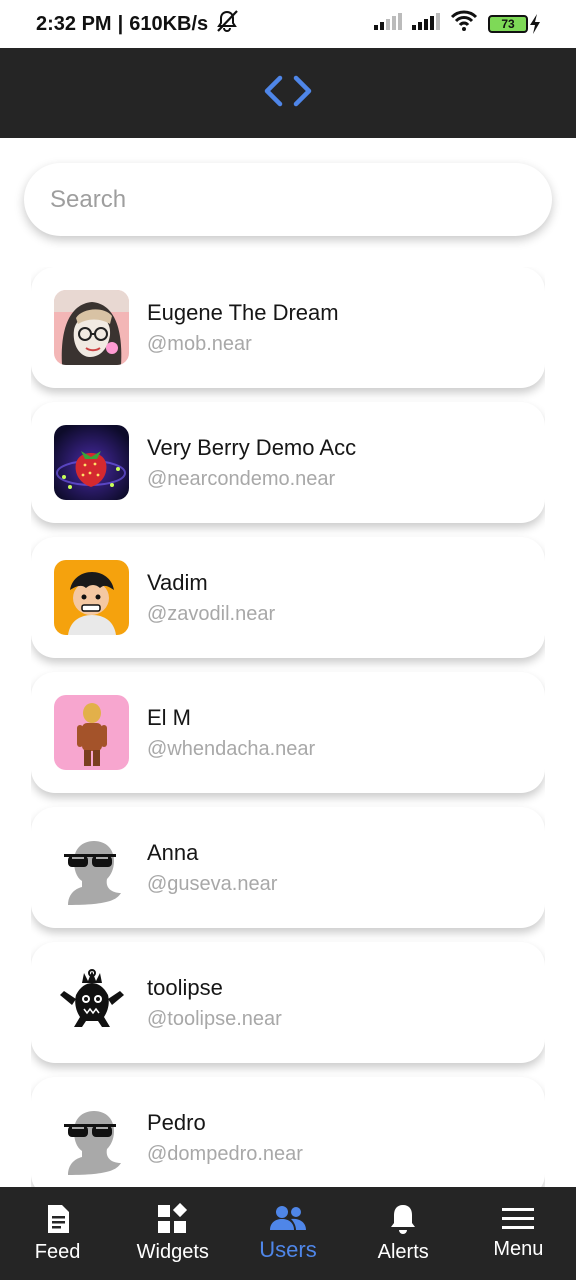 Image resolution: width=576 pixels, height=1280 pixels. Describe the element at coordinates (58, 1219) in the screenshot. I see `document-icon` at that location.